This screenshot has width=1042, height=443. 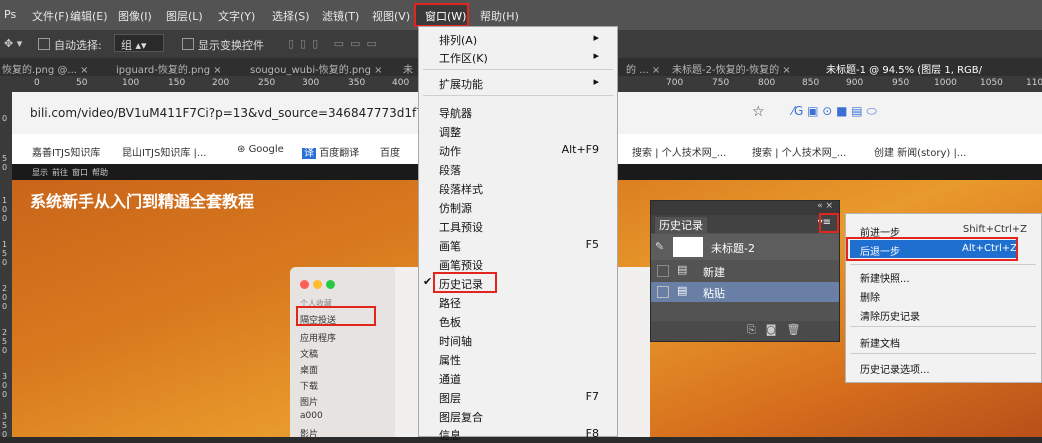 What do you see at coordinates (188, 44) in the screenshot?
I see `show-transform-checkbox` at bounding box center [188, 44].